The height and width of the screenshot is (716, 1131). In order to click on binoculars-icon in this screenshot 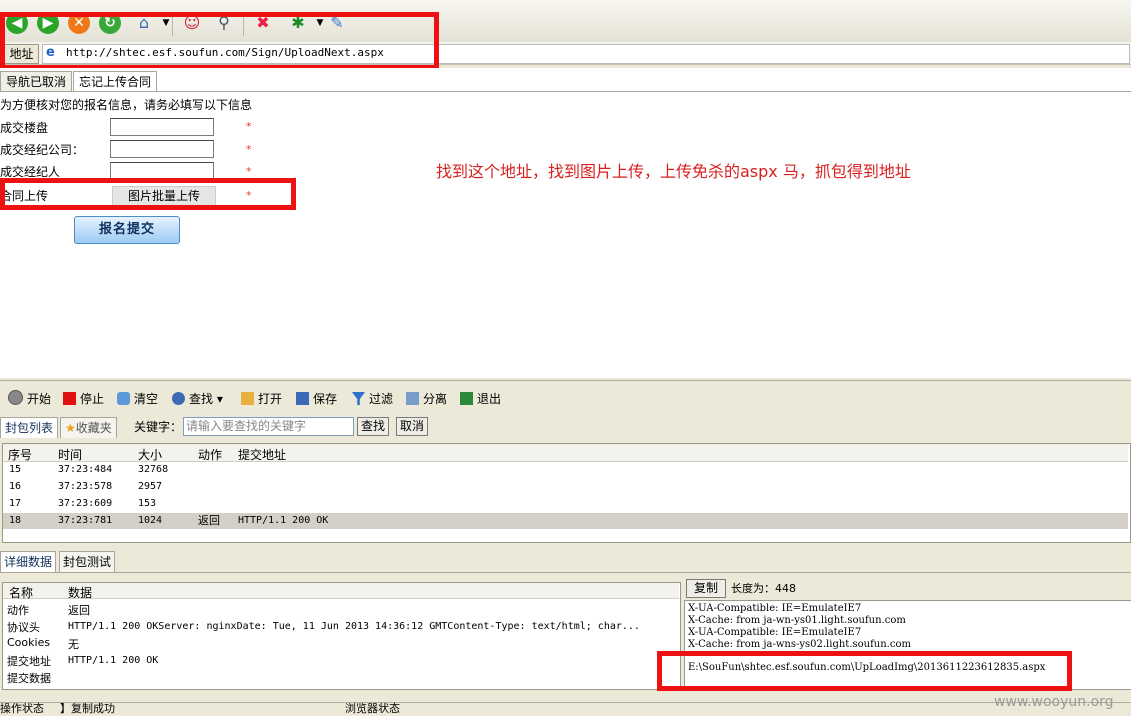, I will do `click(178, 398)`.